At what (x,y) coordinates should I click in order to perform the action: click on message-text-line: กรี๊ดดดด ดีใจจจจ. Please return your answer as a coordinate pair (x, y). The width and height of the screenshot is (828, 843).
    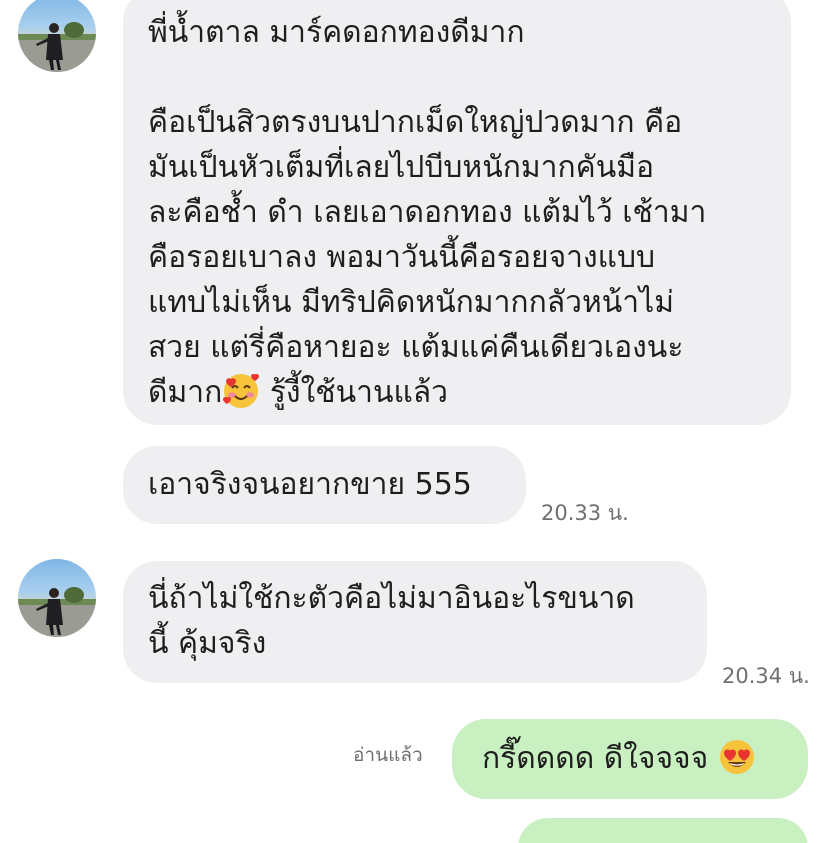
    Looking at the image, I should click on (645, 758).